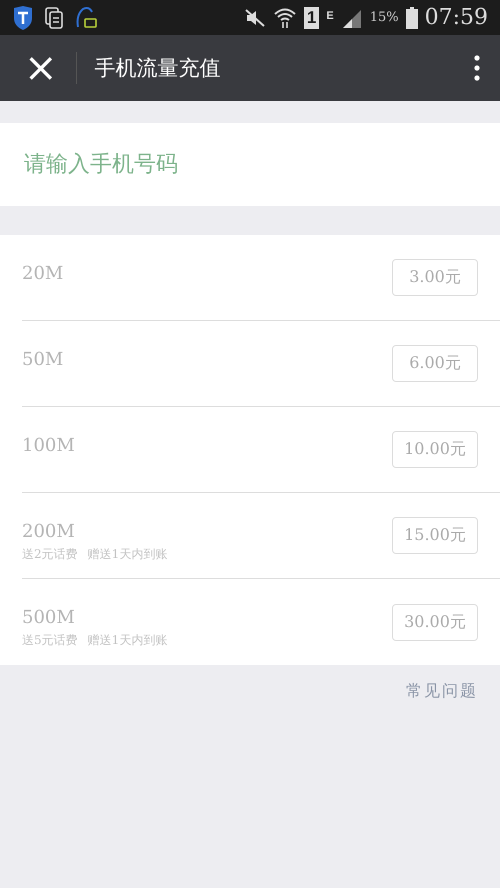  Describe the element at coordinates (435, 449) in the screenshot. I see `price-button: 10.00元` at that location.